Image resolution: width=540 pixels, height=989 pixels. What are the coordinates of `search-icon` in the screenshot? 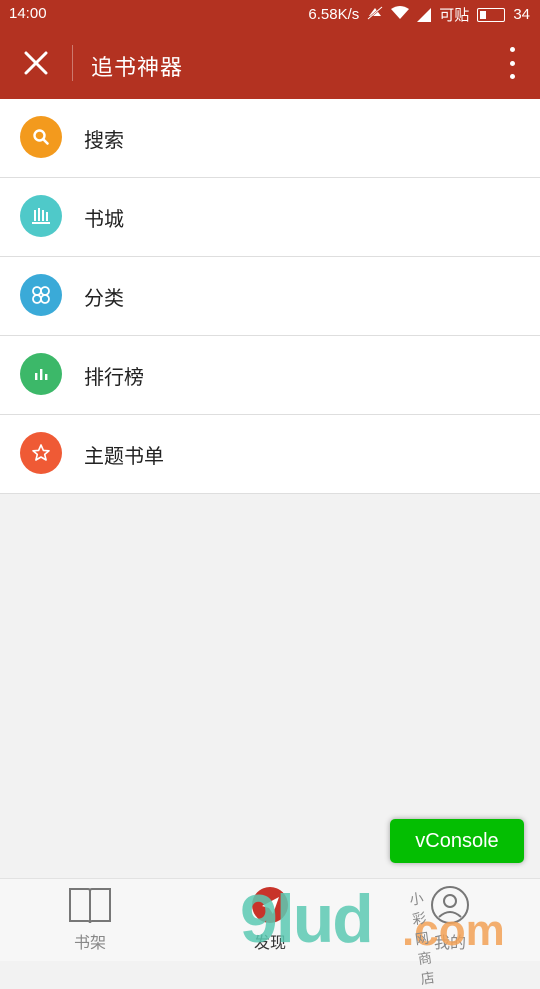 It's located at (41, 137).